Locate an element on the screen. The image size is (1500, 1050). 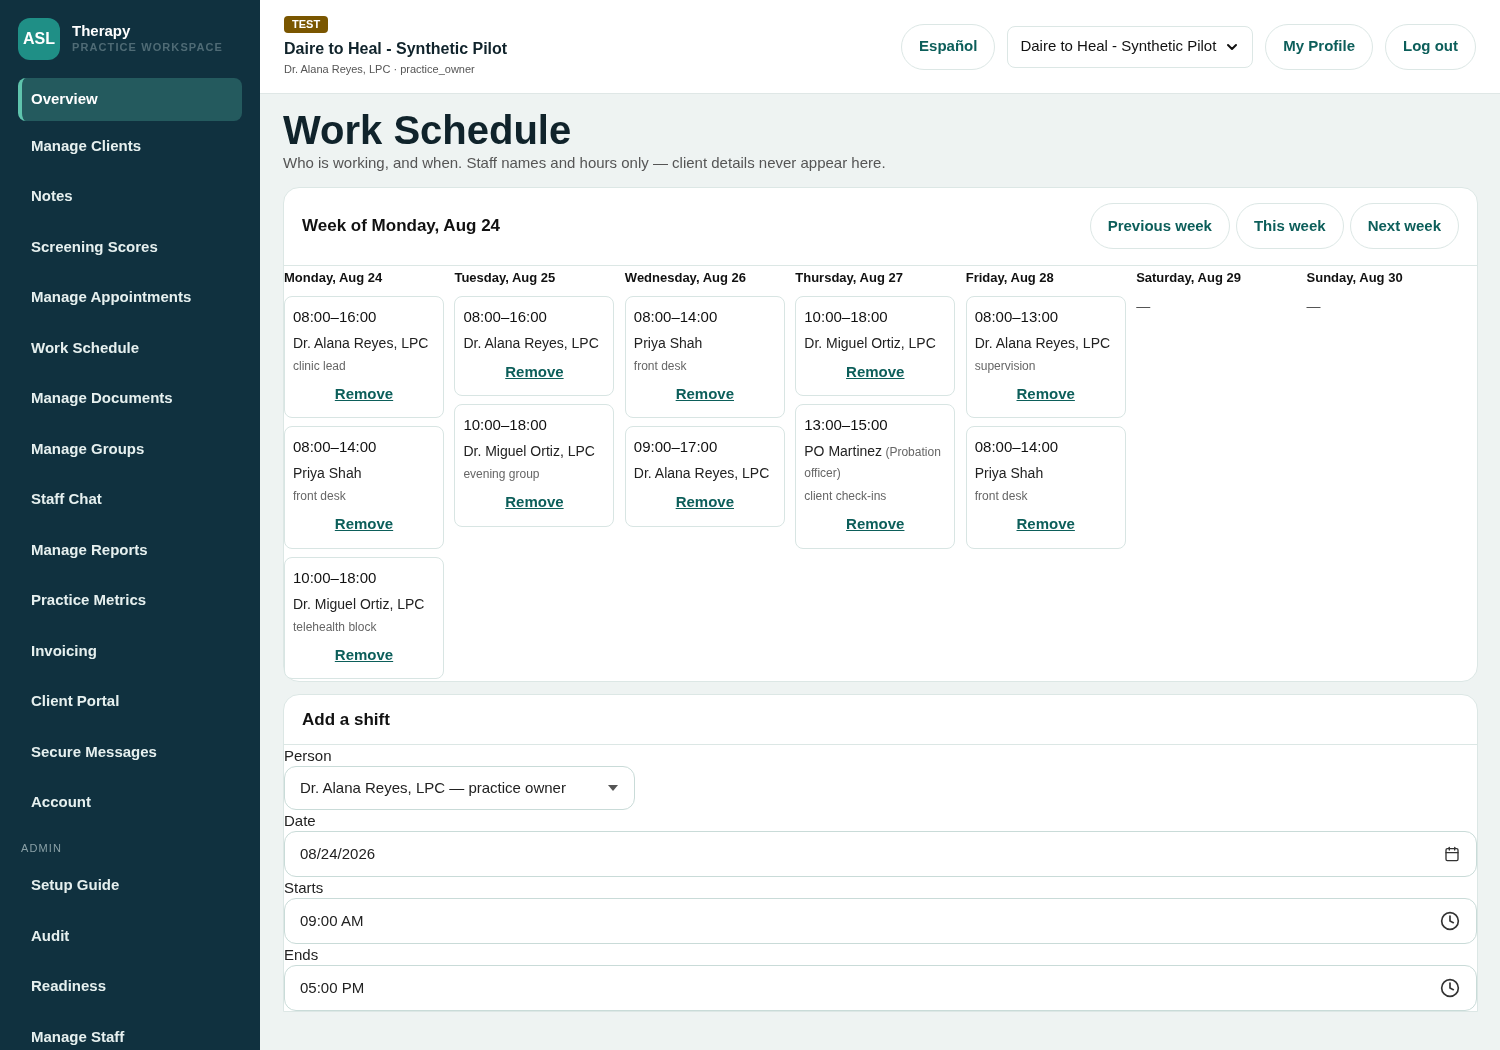
nav-item: Secure Messages is located at coordinates (130, 751).